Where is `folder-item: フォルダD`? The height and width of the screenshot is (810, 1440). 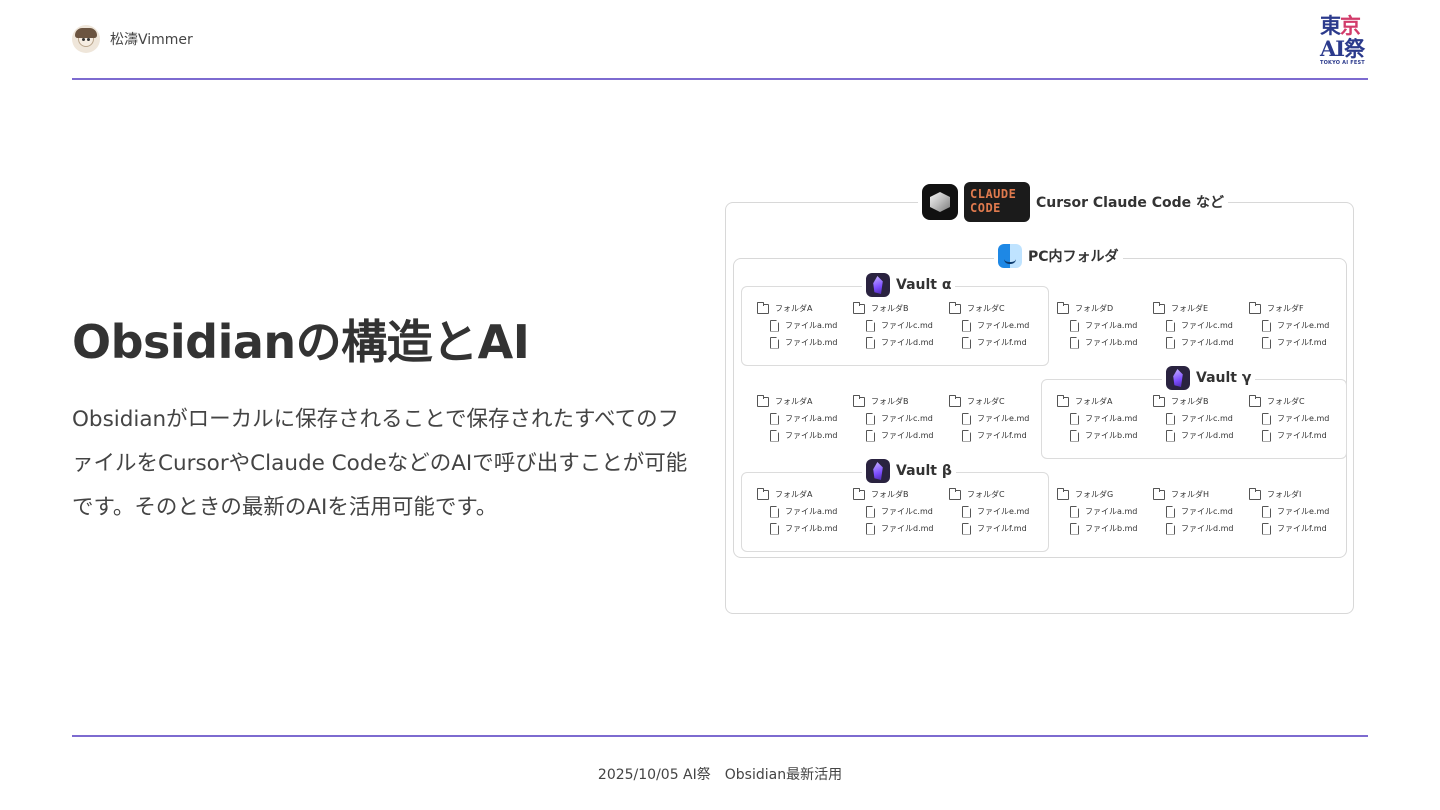 folder-item: フォルダD is located at coordinates (1105, 308).